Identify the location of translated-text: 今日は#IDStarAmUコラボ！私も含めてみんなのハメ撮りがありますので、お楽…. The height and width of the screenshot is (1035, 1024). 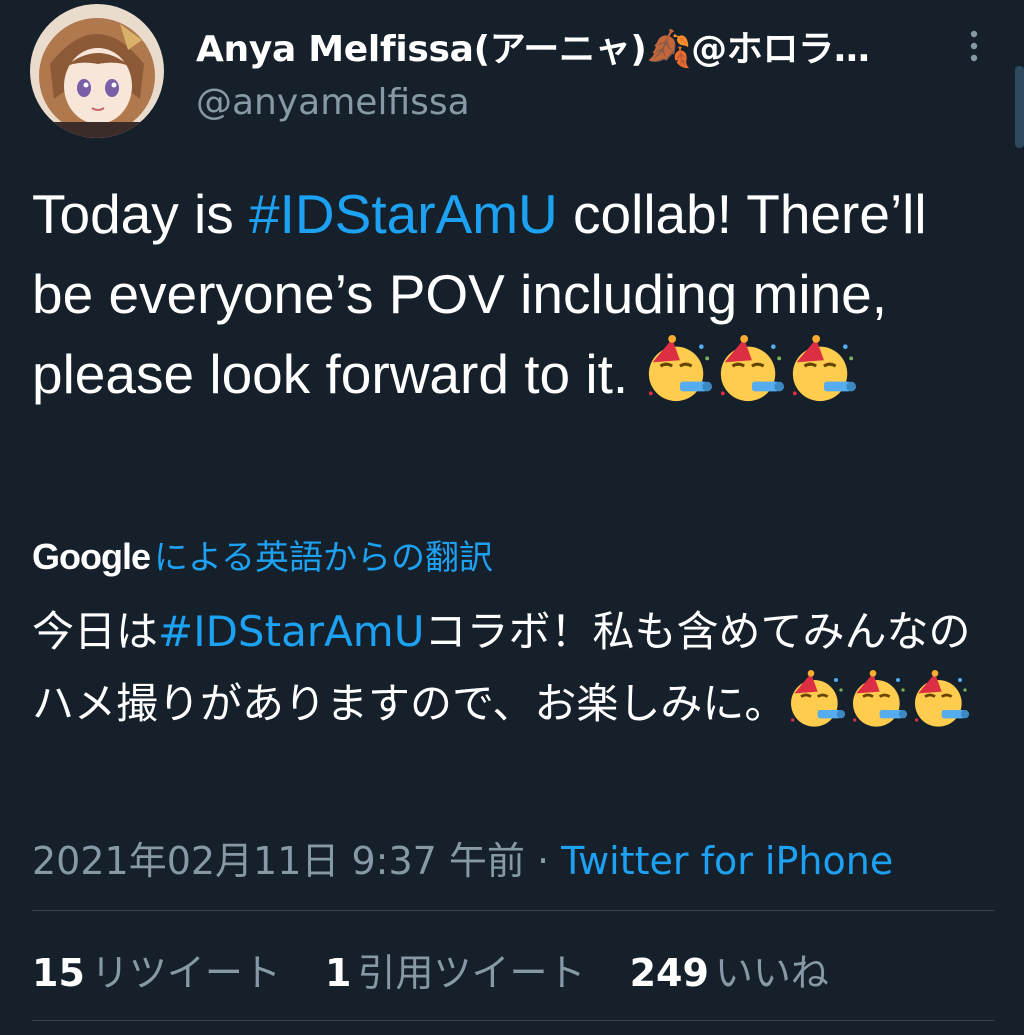
(512, 668).